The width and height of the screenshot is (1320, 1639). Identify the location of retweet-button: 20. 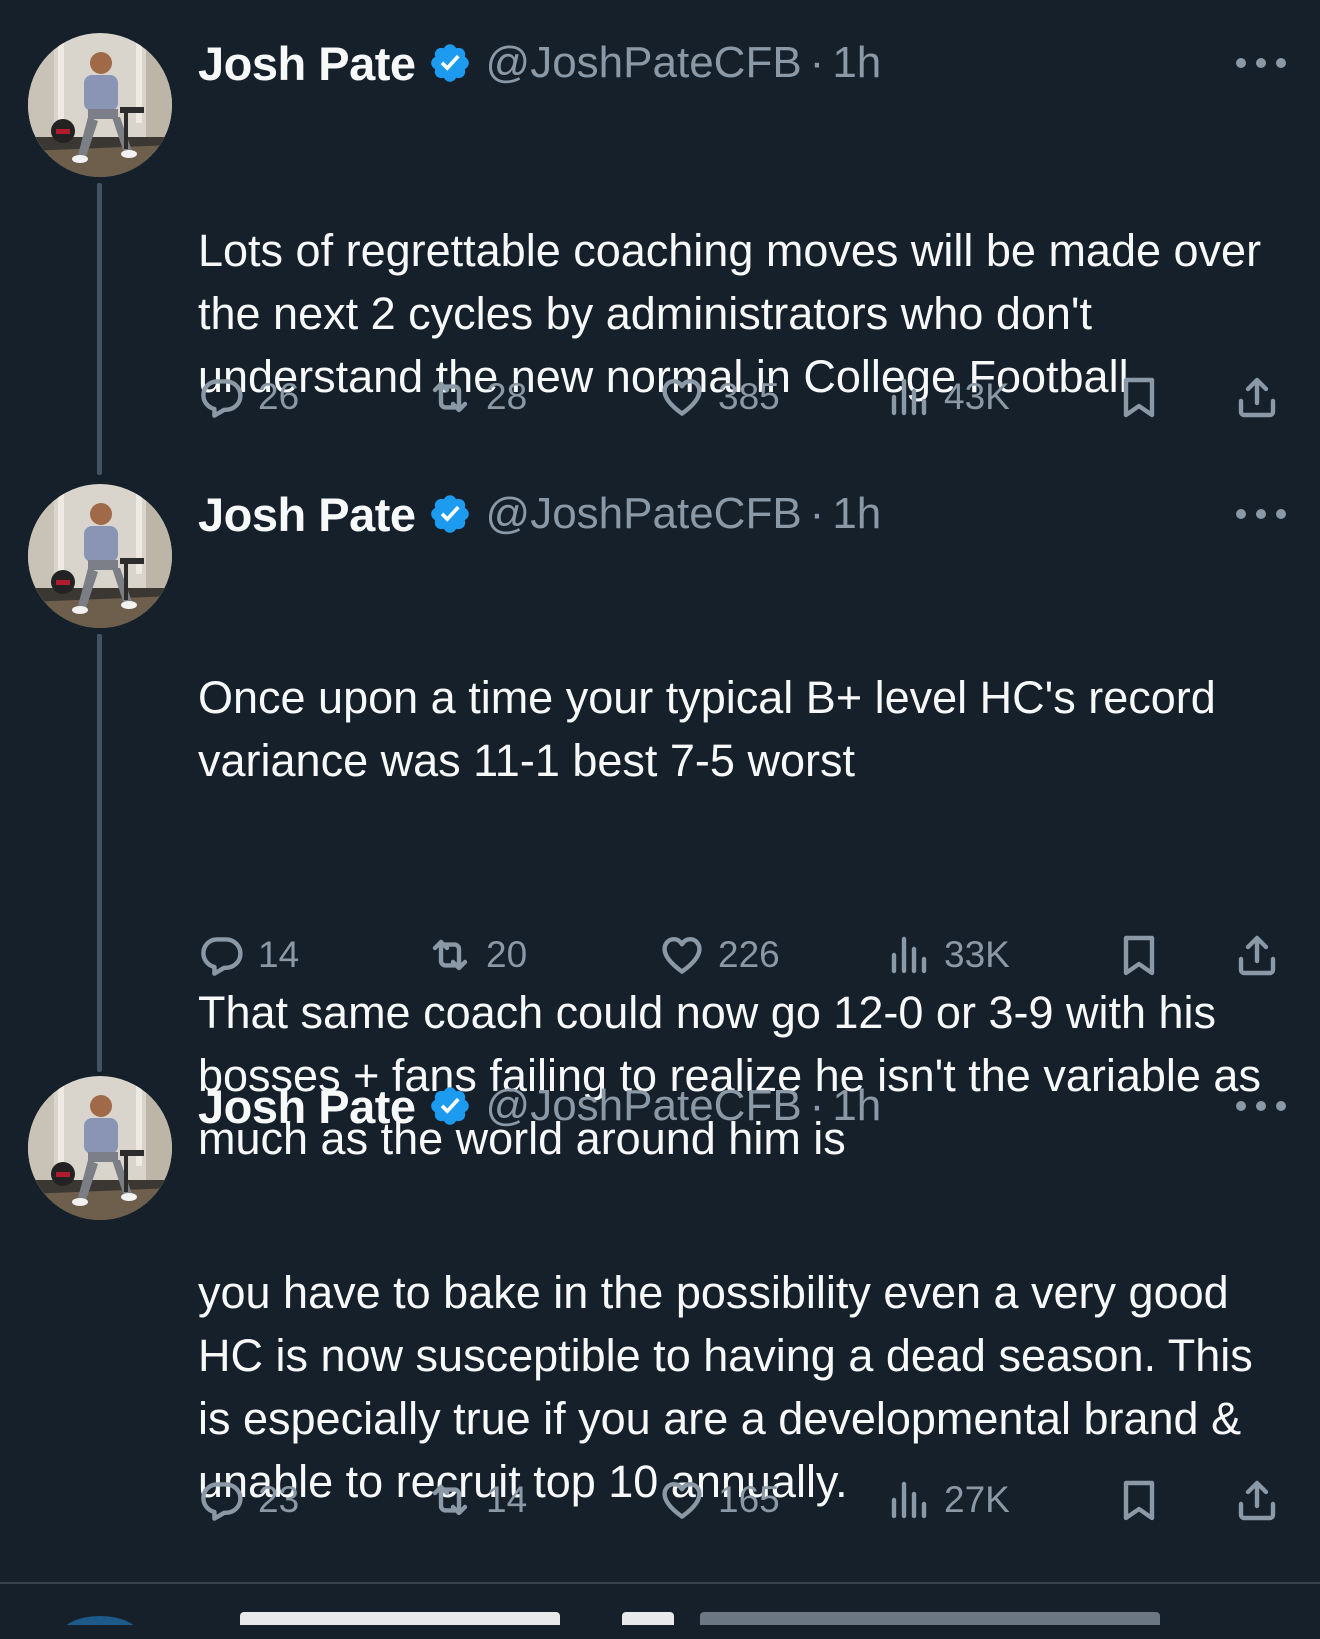
(476, 955).